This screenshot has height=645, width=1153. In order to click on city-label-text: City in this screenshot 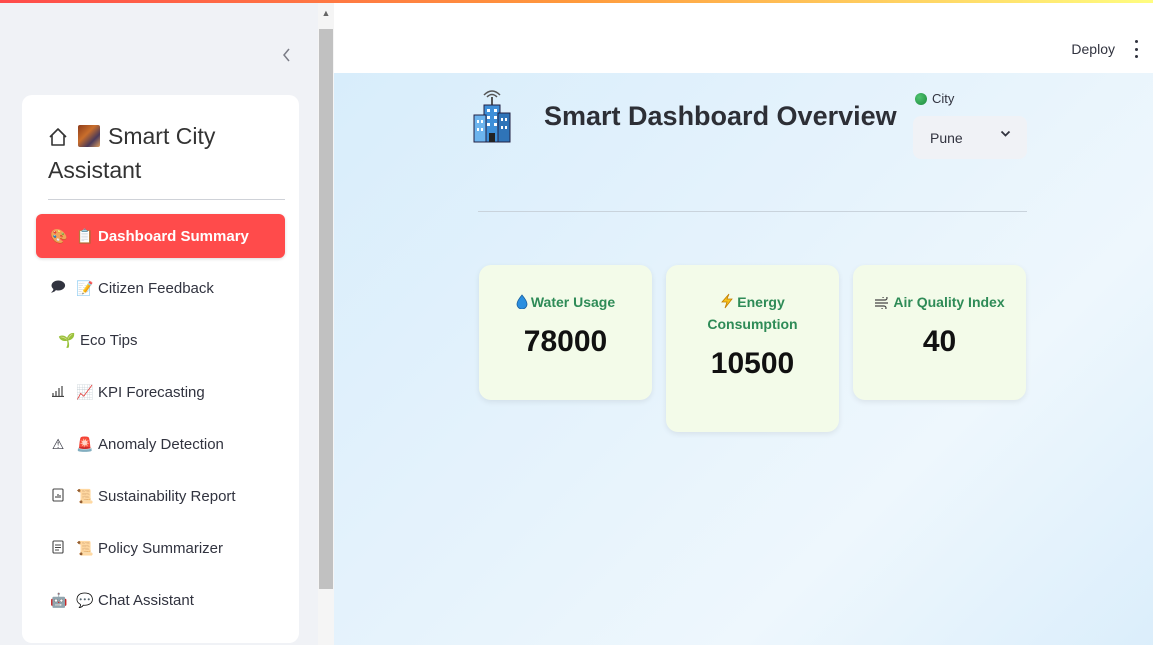, I will do `click(943, 98)`.